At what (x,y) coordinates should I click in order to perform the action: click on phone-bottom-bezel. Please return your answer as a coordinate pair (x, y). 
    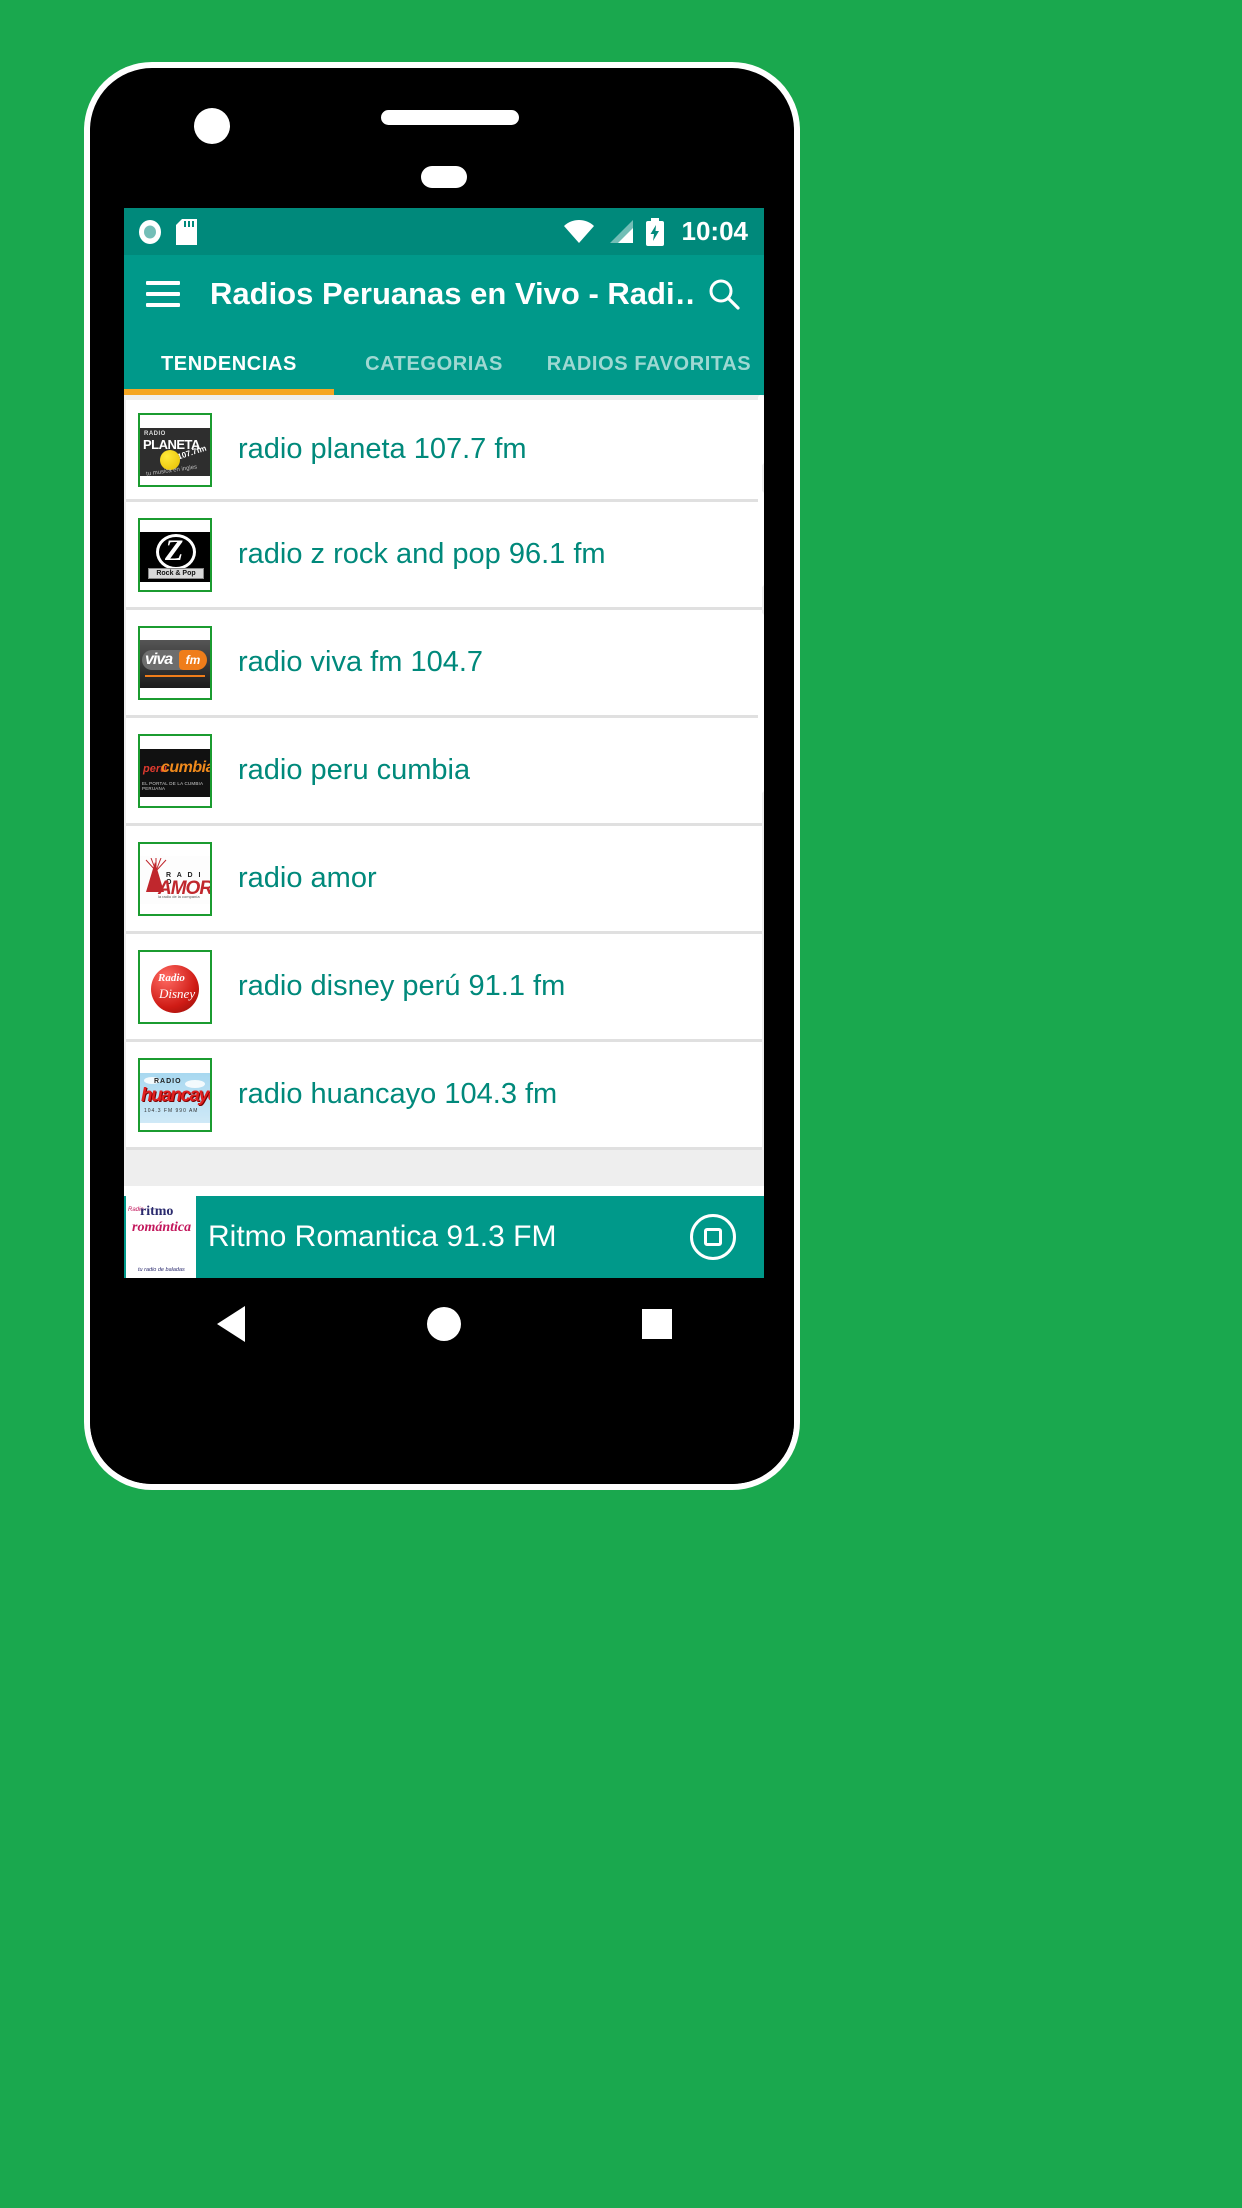
    Looking at the image, I should click on (442, 1421).